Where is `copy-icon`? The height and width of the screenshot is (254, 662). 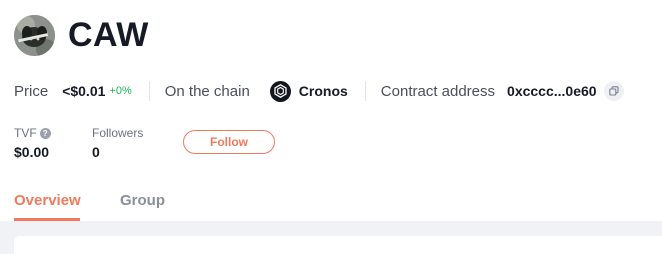 copy-icon is located at coordinates (613, 91).